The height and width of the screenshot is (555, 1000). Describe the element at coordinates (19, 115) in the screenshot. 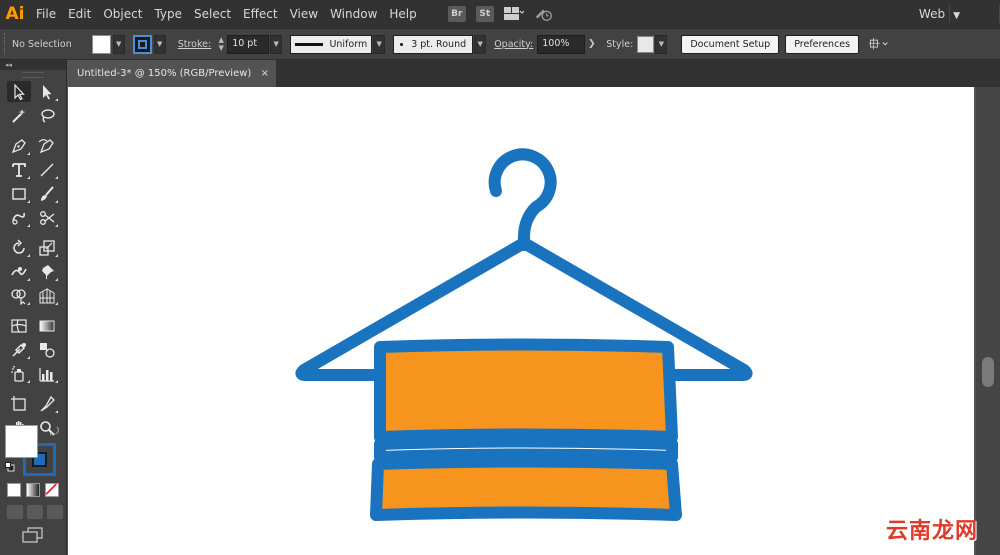

I see `magic-wand-tool-icon` at that location.